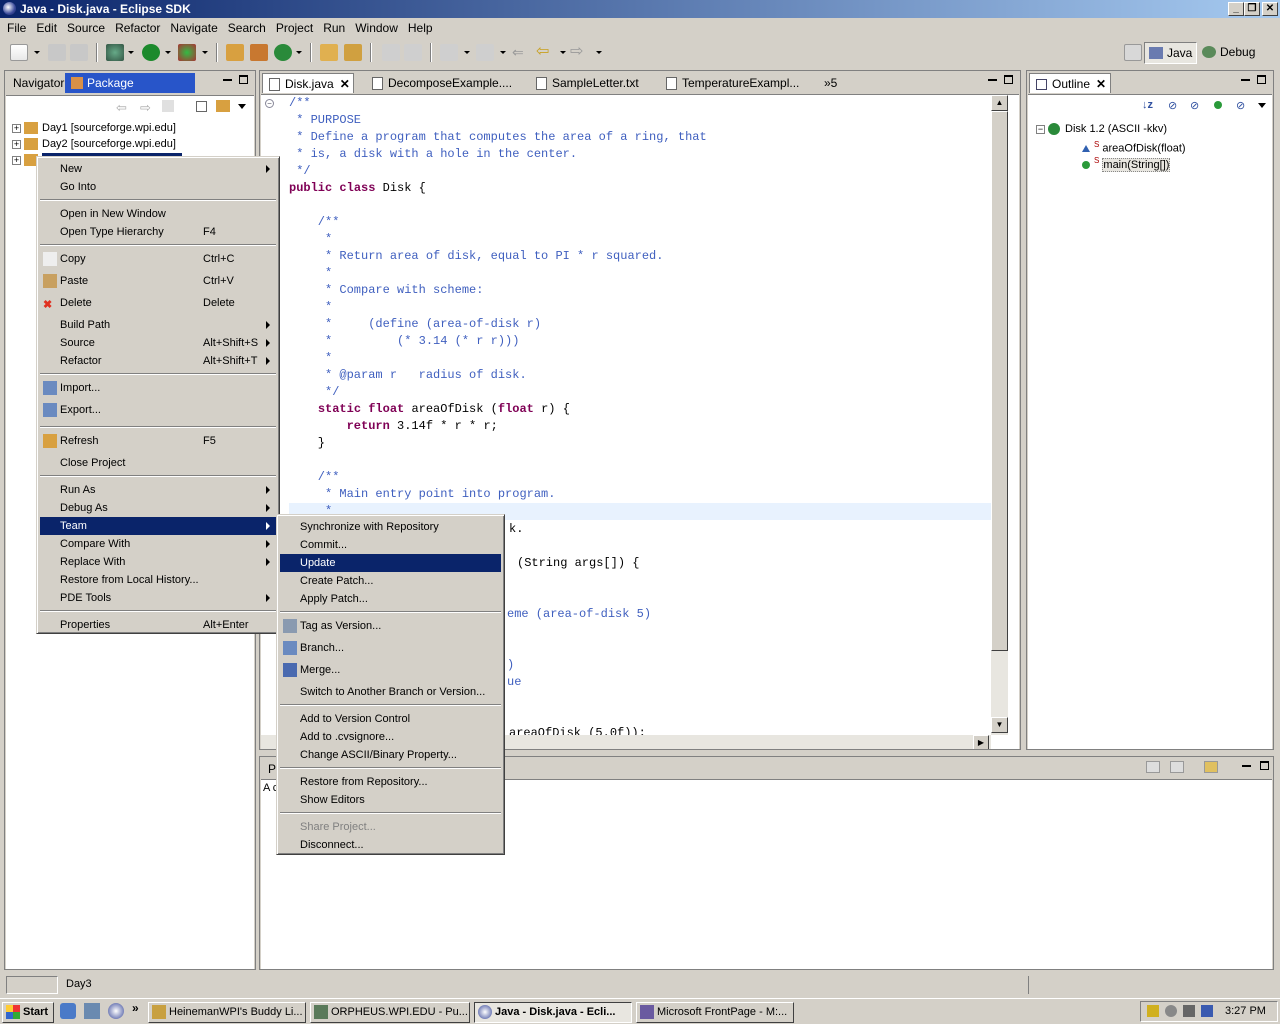 The width and height of the screenshot is (1280, 1024). Describe the element at coordinates (1070, 83) in the screenshot. I see `tab-outline: Outline ✕` at that location.